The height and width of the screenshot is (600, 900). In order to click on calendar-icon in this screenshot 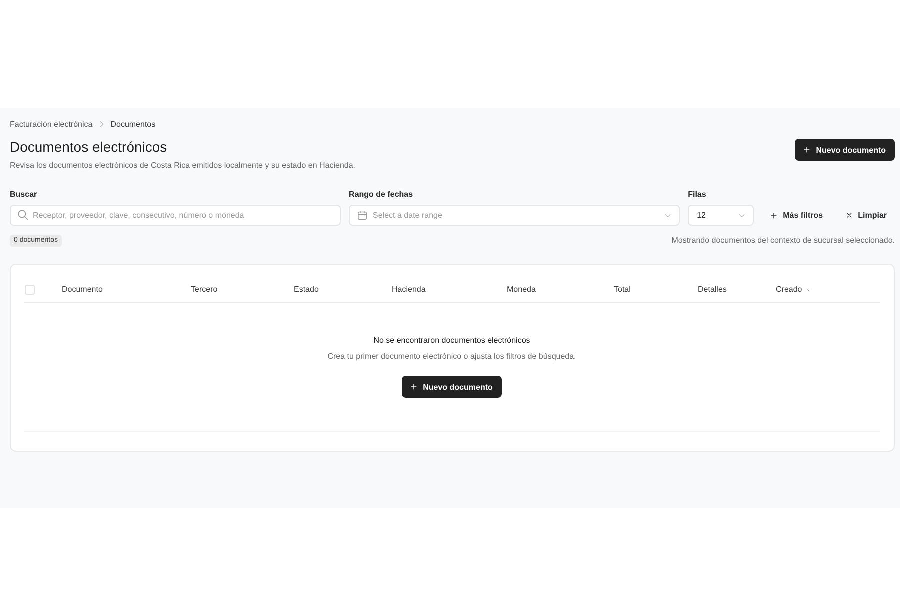, I will do `click(363, 215)`.